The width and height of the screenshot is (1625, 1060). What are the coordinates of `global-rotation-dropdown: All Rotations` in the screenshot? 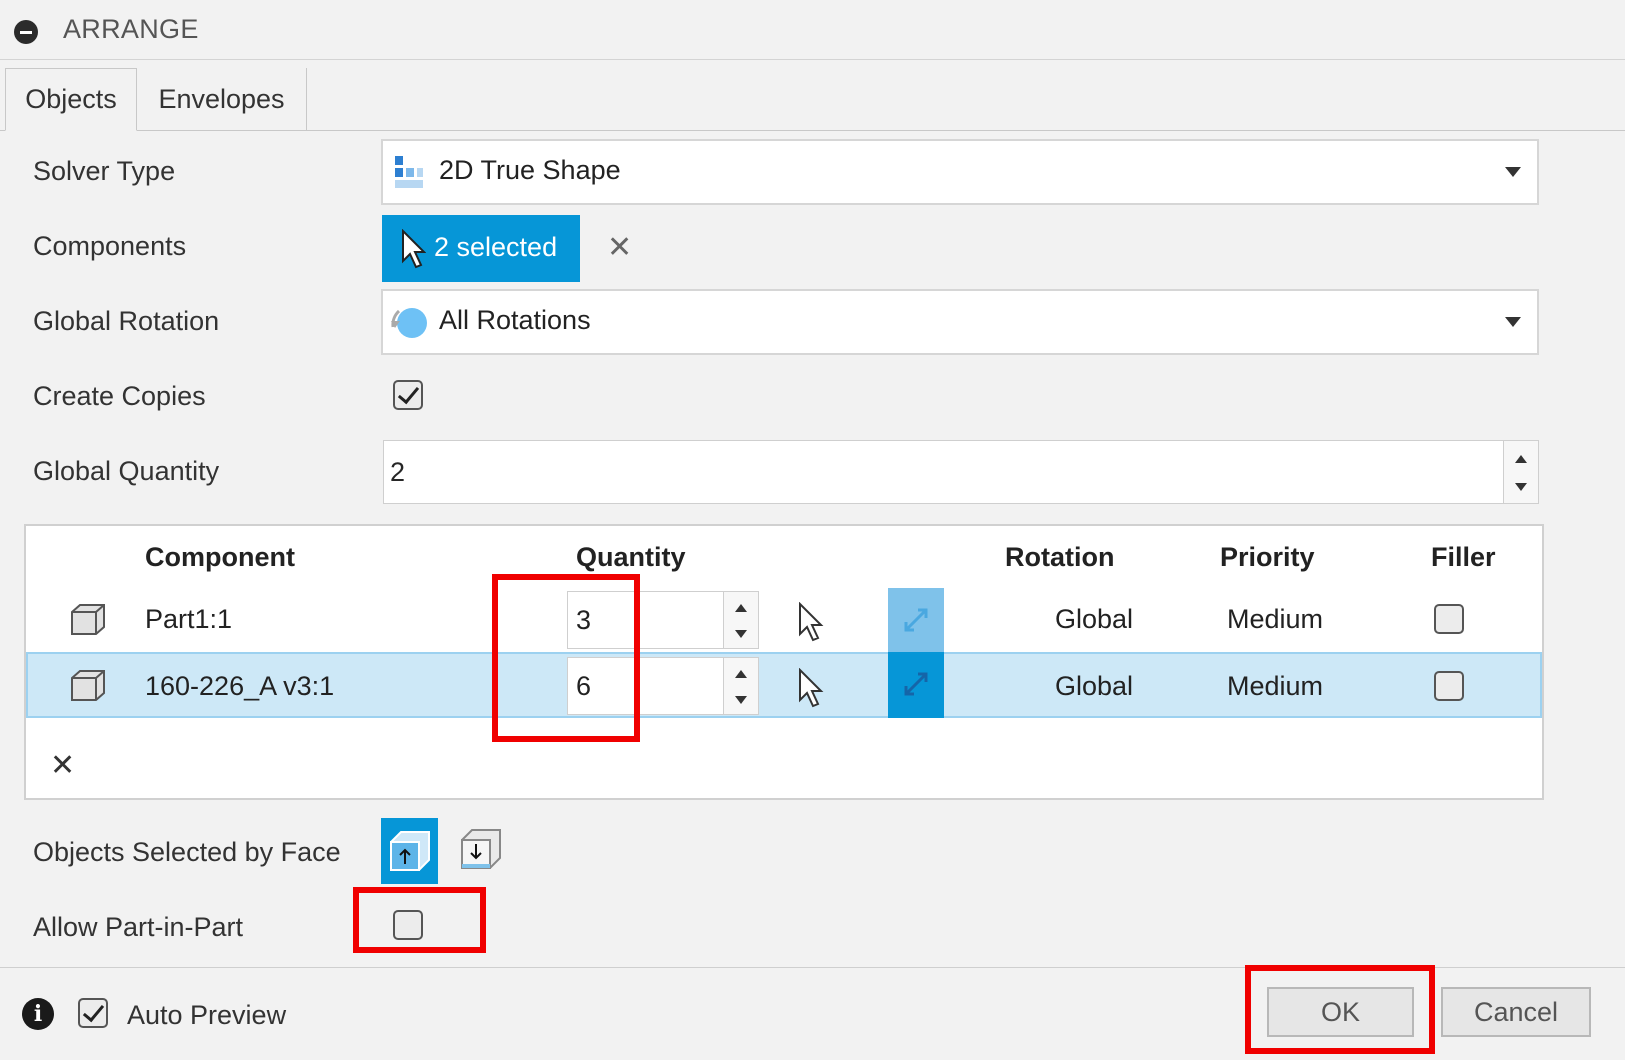 It's located at (960, 322).